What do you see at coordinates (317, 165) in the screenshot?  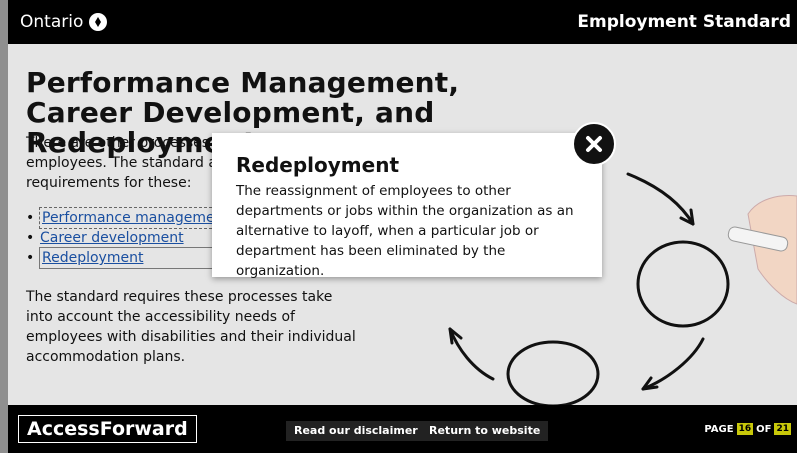 I see `popup-title: Redeployment` at bounding box center [317, 165].